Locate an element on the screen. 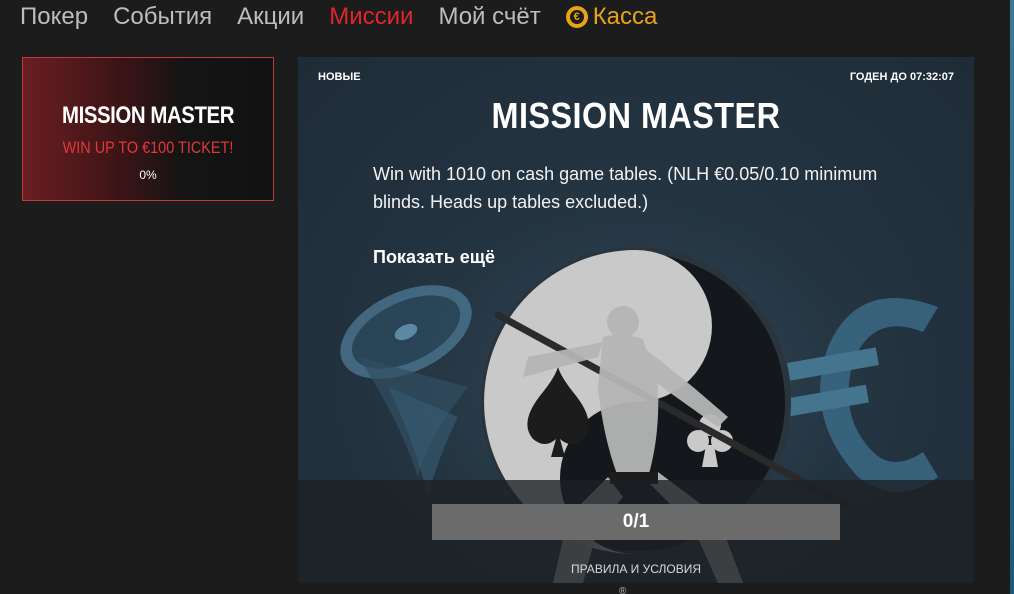 Image resolution: width=1014 pixels, height=594 pixels. nav-item-events: События is located at coordinates (162, 17).